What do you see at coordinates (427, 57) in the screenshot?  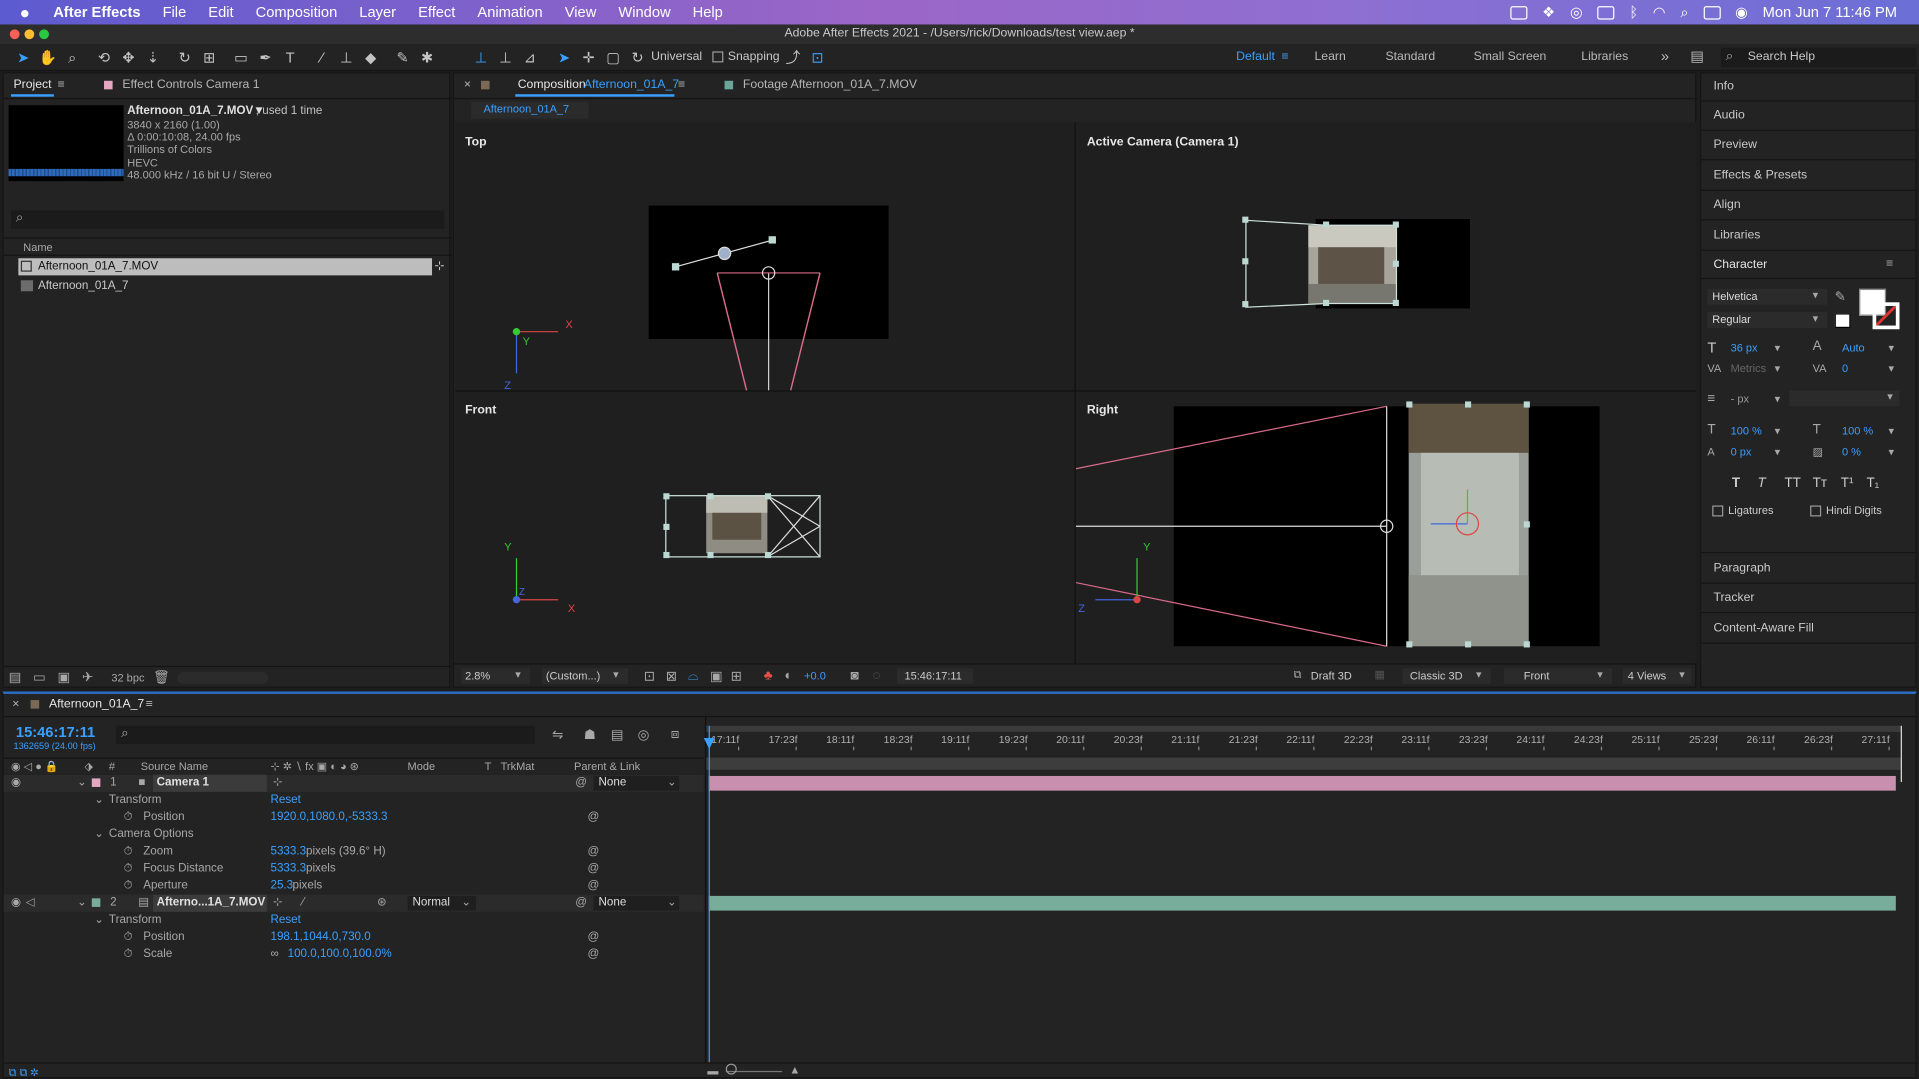 I see `puppet-tool-icon: ✱` at bounding box center [427, 57].